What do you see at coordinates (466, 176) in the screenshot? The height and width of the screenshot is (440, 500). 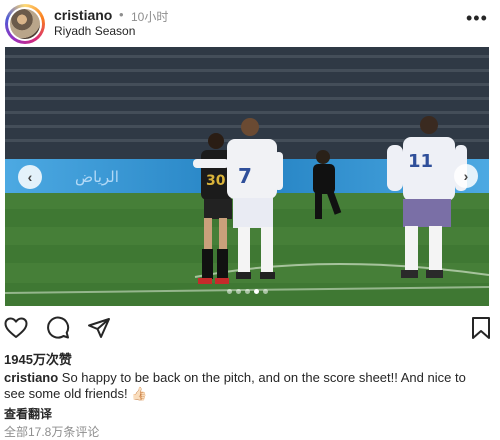 I see `next-slide-button: ›` at bounding box center [466, 176].